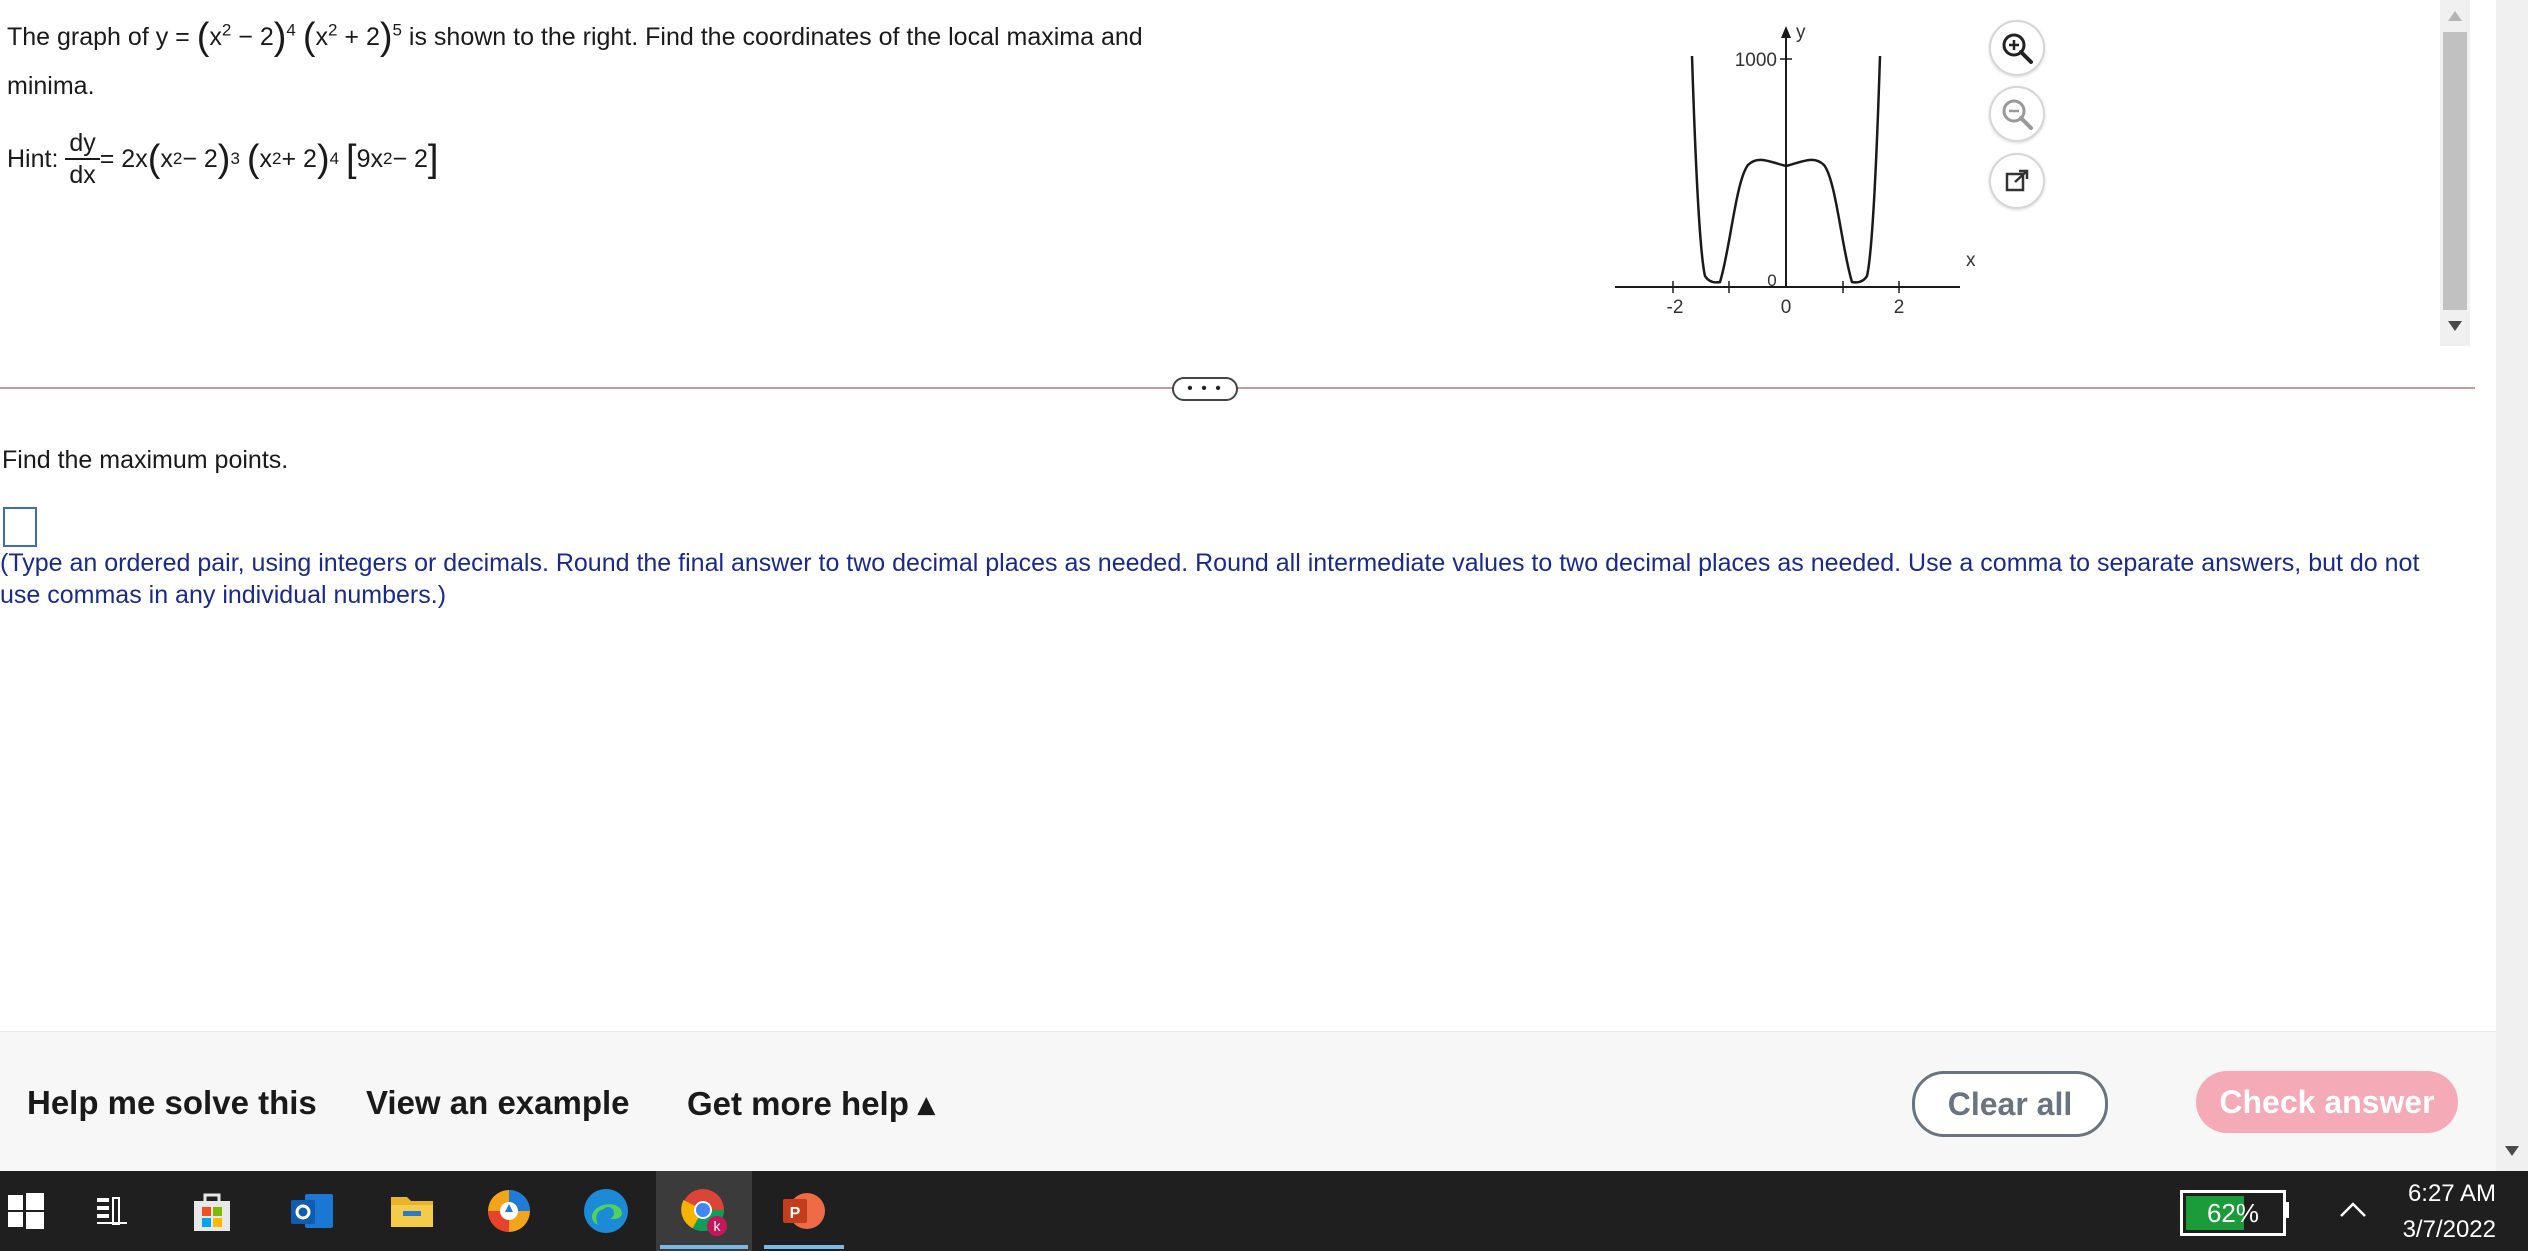  Describe the element at coordinates (1205, 389) in the screenshot. I see `panel-resize-handle: • • •` at that location.